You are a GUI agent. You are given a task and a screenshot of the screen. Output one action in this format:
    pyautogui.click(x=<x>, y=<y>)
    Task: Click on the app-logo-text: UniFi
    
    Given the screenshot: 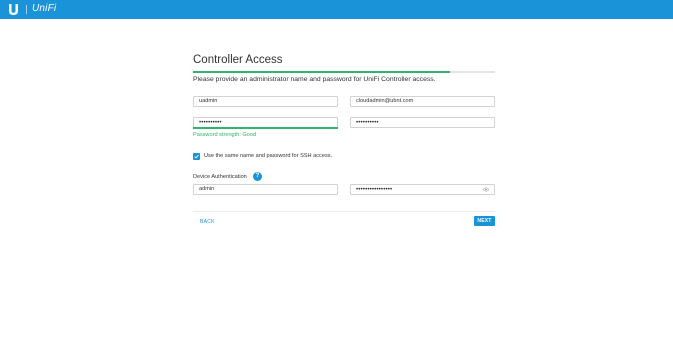 What is the action you would take?
    pyautogui.click(x=44, y=8)
    